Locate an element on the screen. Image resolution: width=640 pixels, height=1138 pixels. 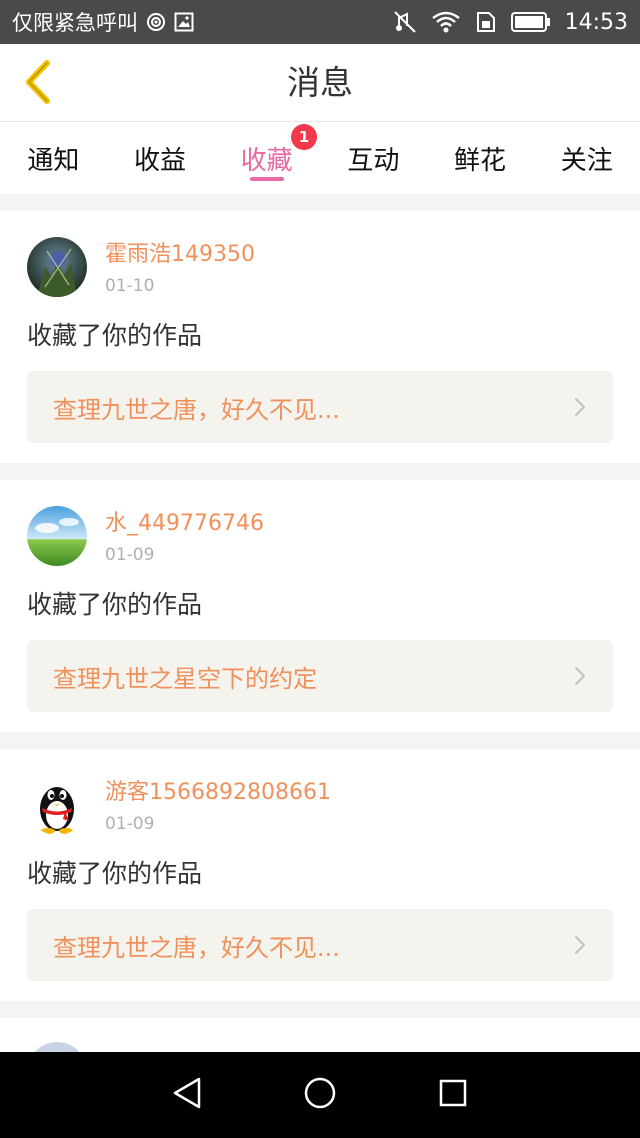
message-date: 01-10 is located at coordinates (130, 286).